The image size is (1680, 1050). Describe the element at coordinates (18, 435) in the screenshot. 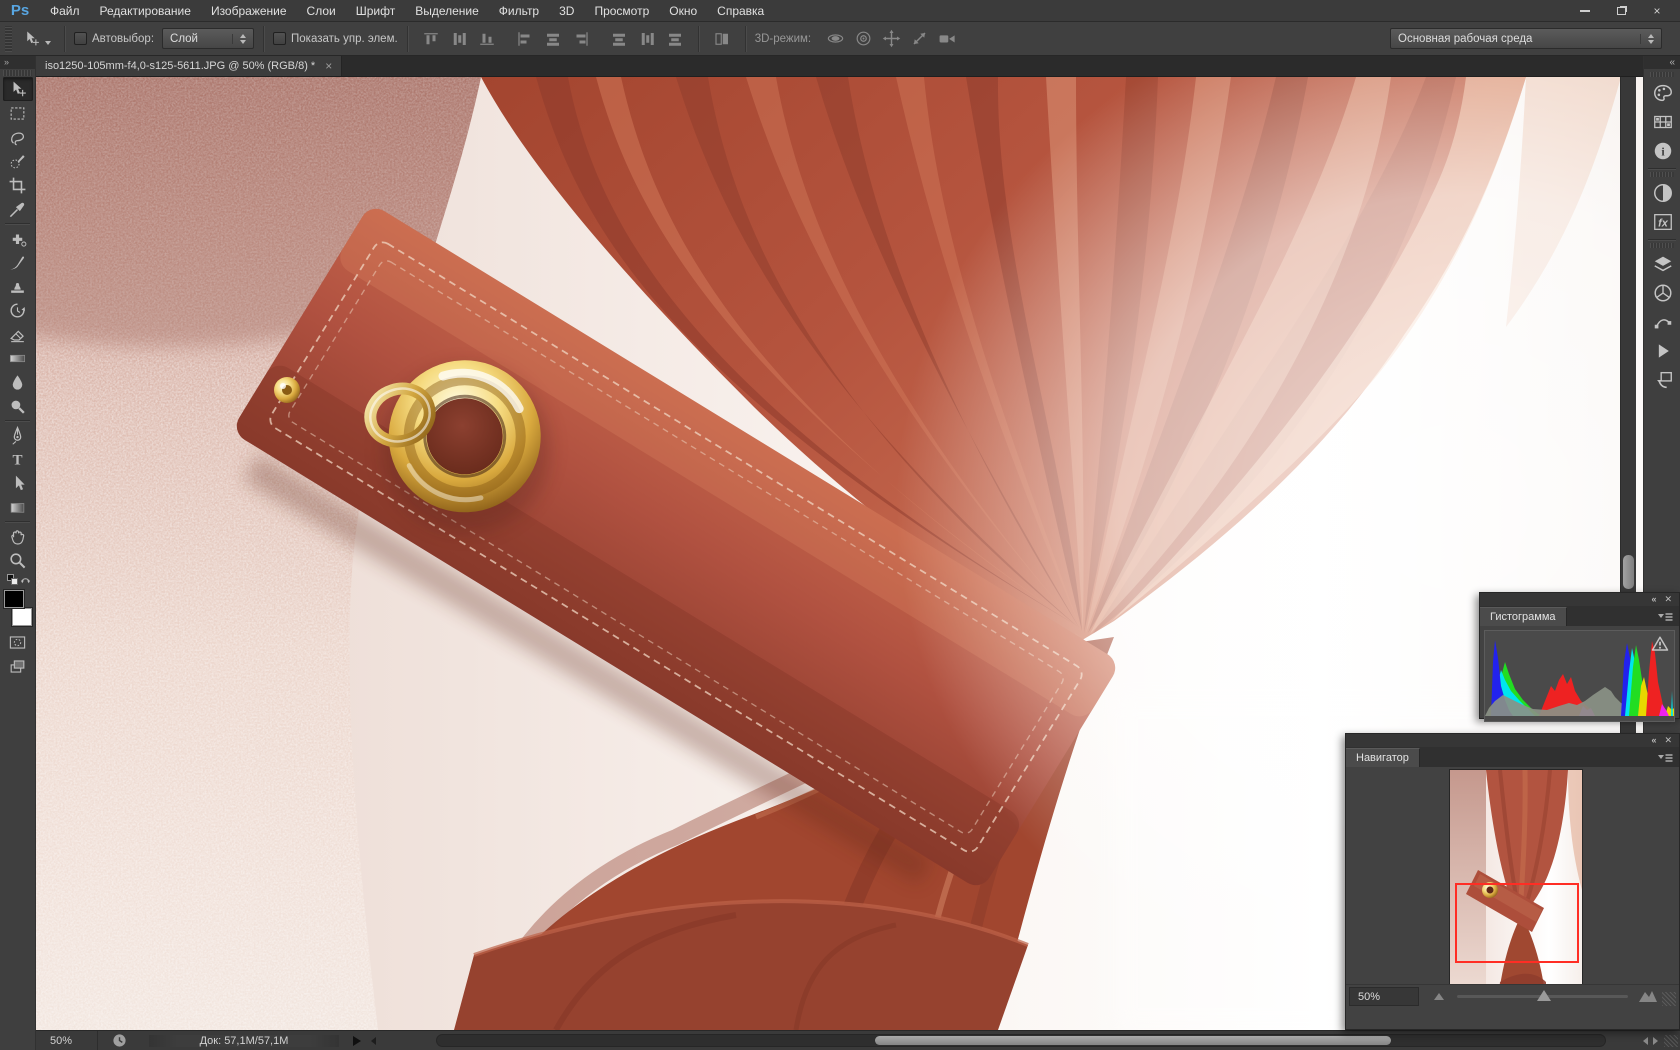

I see `pen-tool` at that location.